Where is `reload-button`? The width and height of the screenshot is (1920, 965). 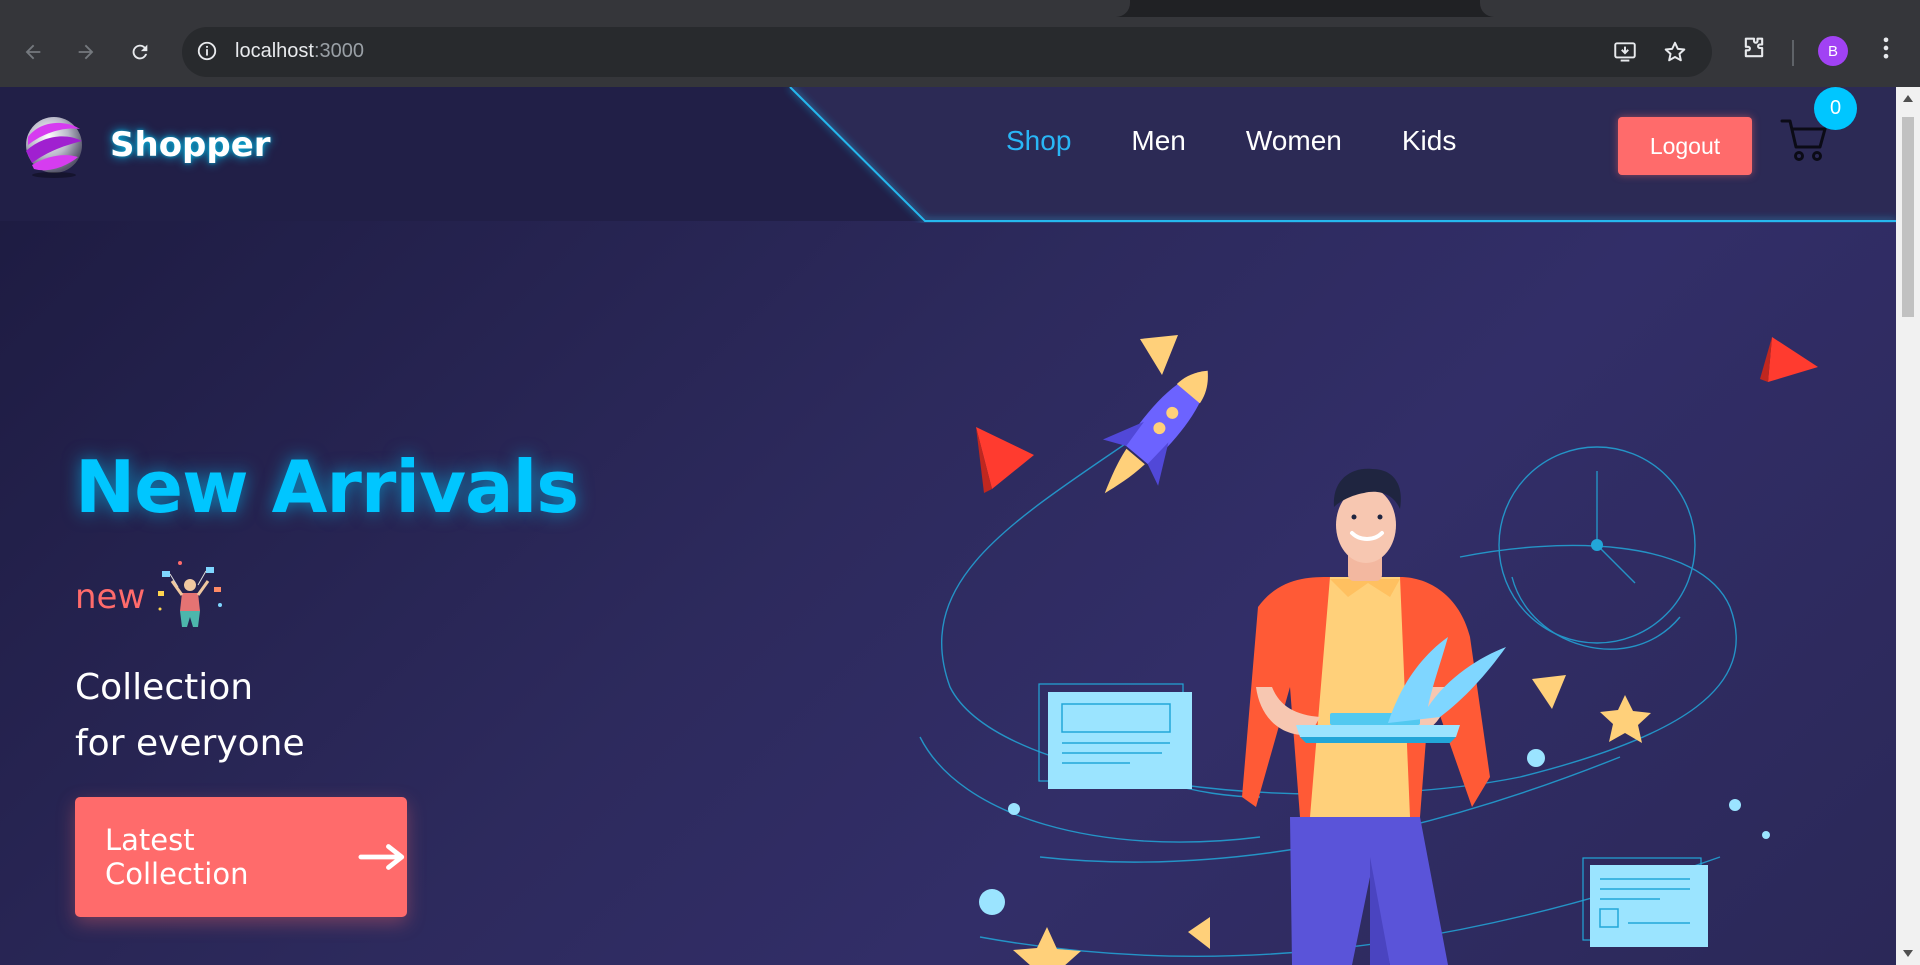 reload-button is located at coordinates (140, 52).